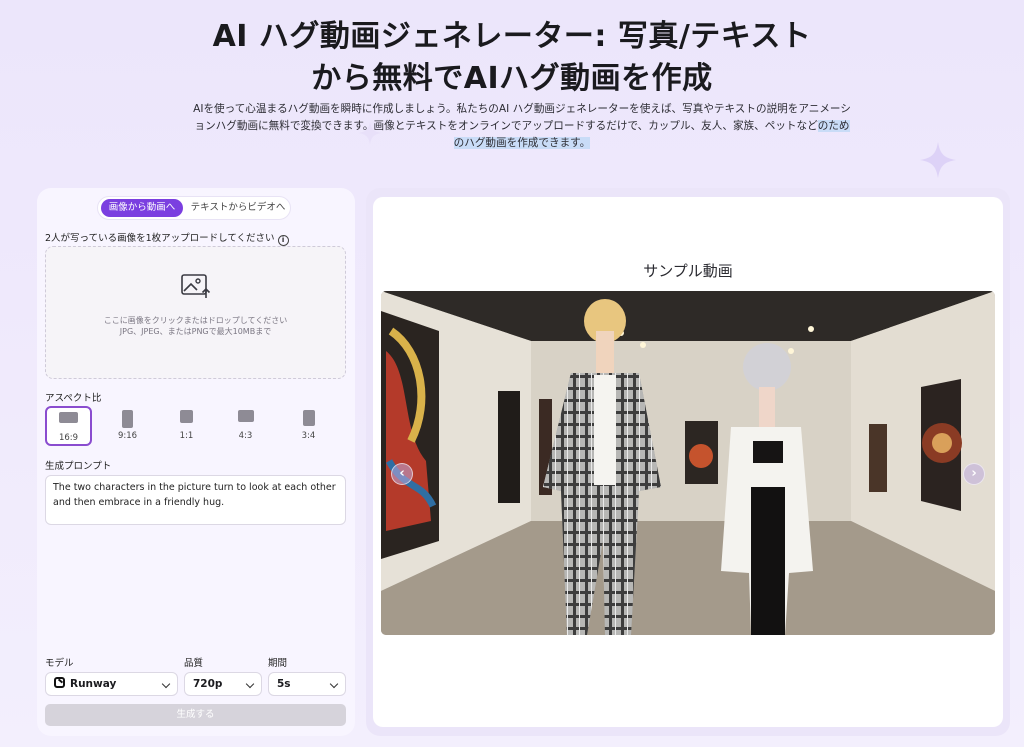  I want to click on quality-select: 720p, so click(223, 684).